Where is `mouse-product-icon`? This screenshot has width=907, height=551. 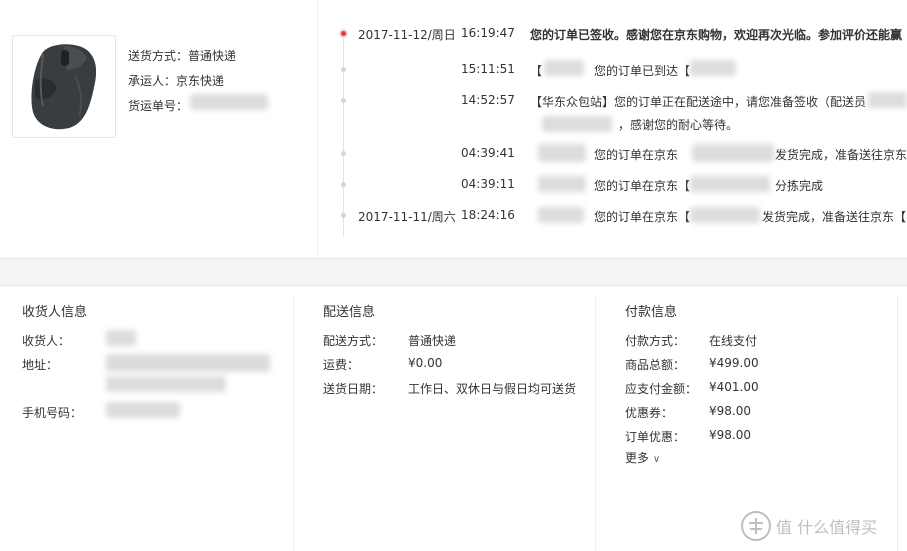
mouse-product-icon is located at coordinates (64, 87).